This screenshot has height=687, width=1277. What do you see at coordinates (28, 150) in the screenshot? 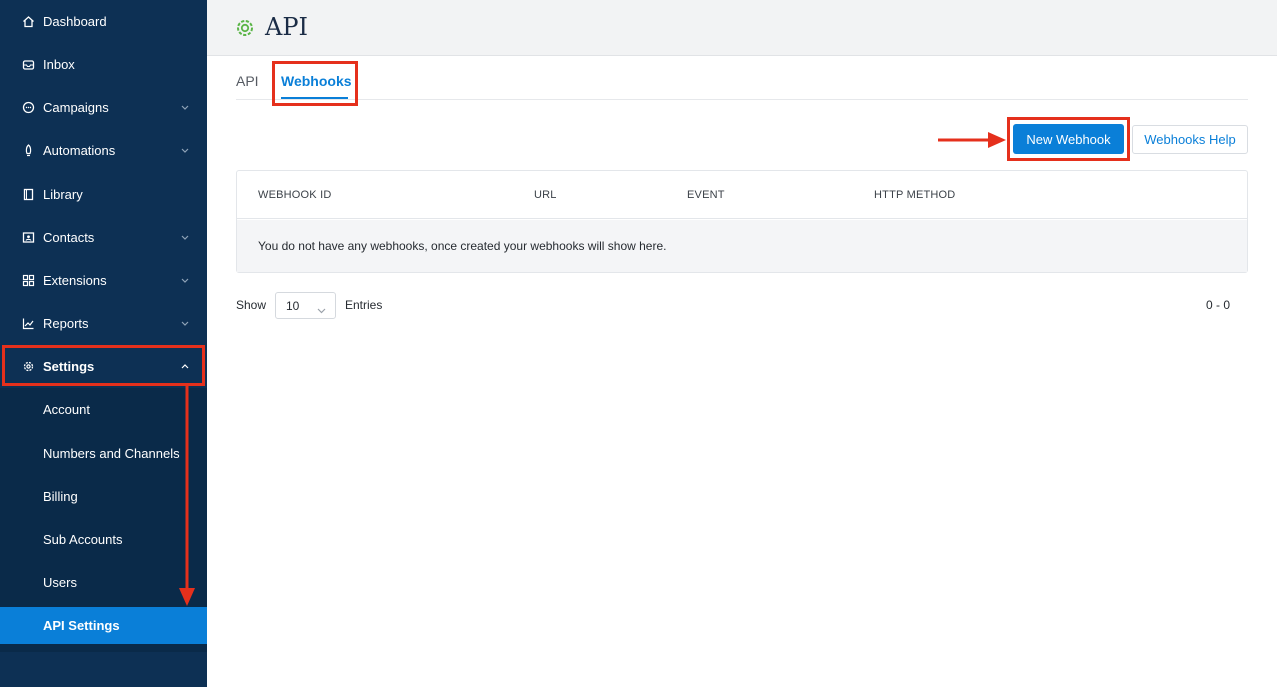
I see `rocket-icon` at bounding box center [28, 150].